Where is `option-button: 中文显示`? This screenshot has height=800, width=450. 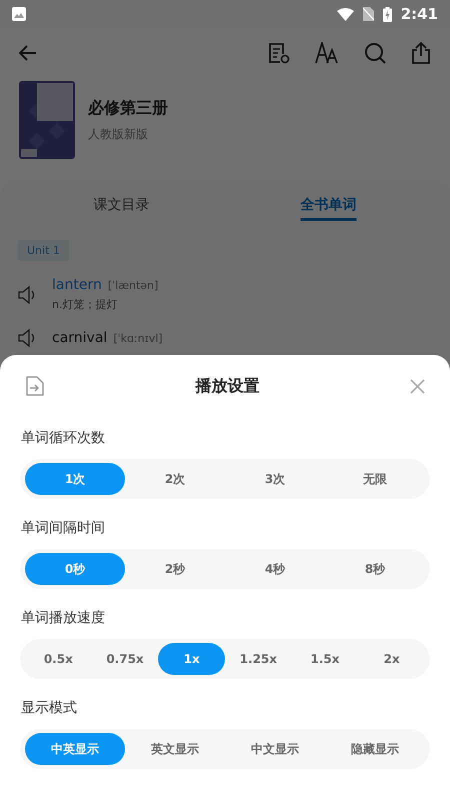 option-button: 中文显示 is located at coordinates (275, 749).